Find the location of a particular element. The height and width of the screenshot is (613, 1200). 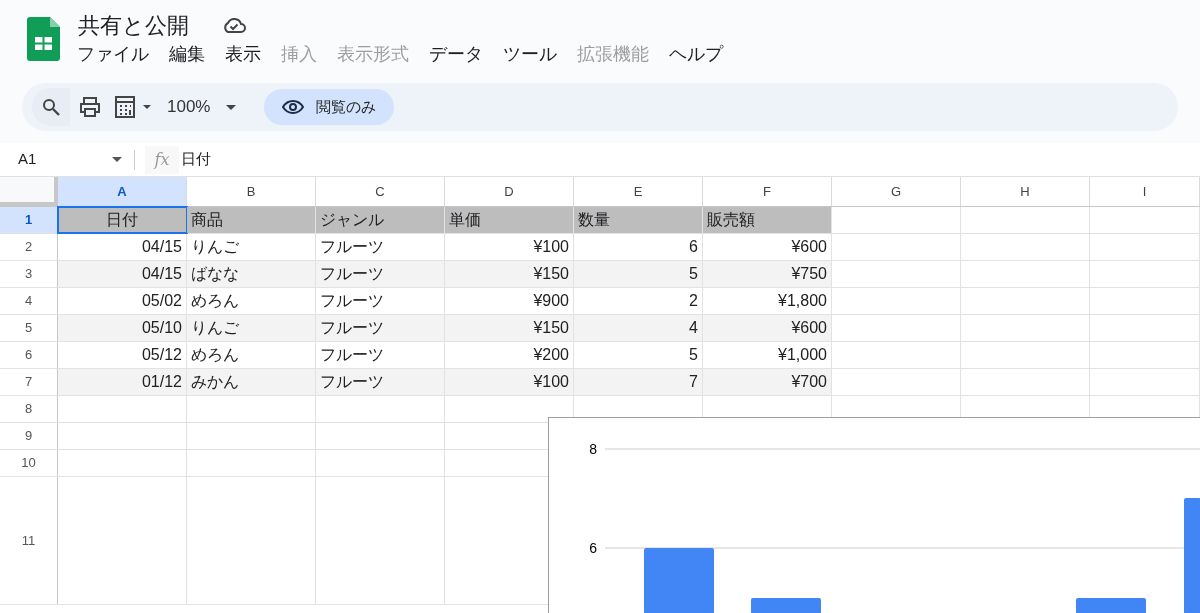

menu-item: ツール is located at coordinates (530, 54).